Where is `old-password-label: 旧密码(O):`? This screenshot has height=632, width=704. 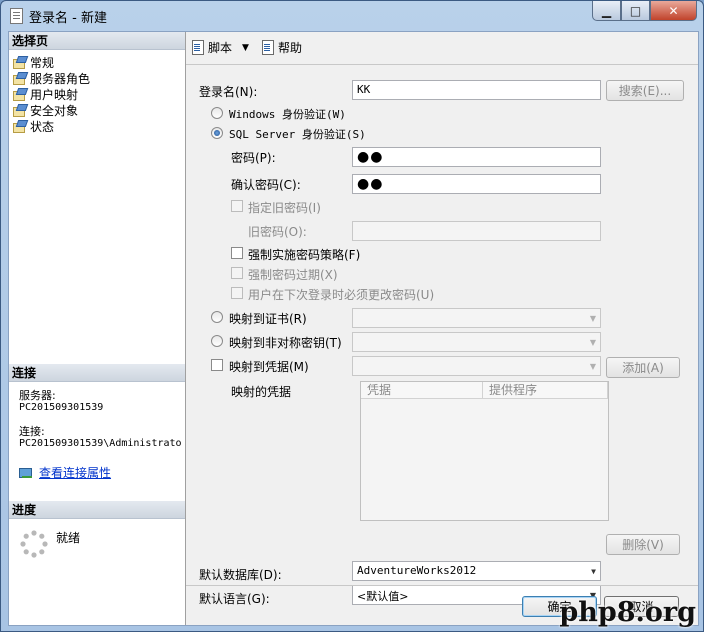
old-password-label: 旧密码(O): is located at coordinates (277, 232).